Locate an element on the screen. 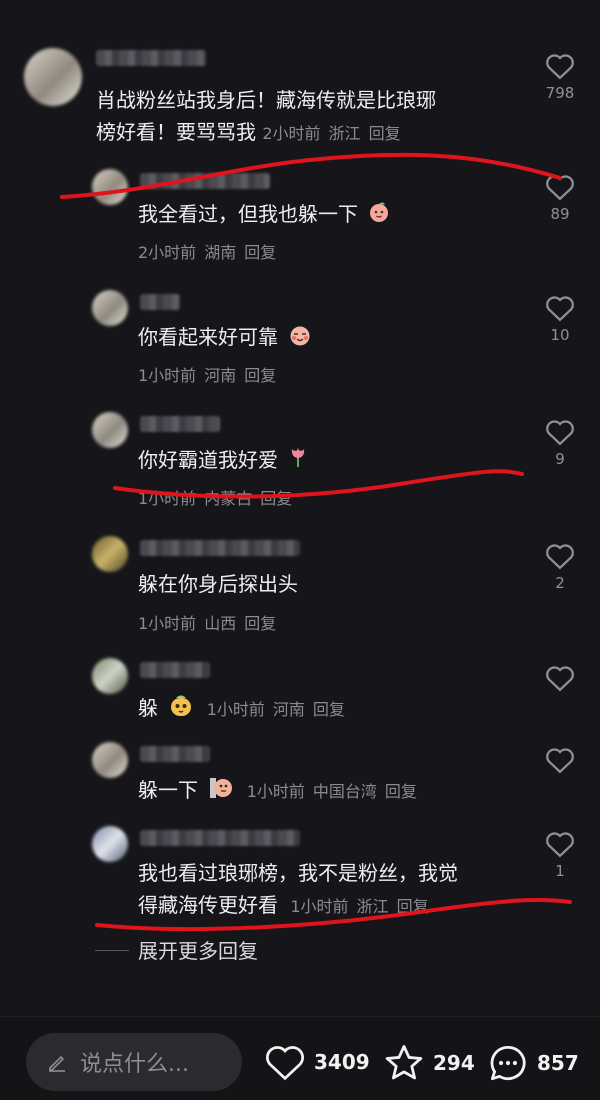 The image size is (600, 1100). comment-meta: 1小时前 中国台湾 回复 is located at coordinates (331, 791).